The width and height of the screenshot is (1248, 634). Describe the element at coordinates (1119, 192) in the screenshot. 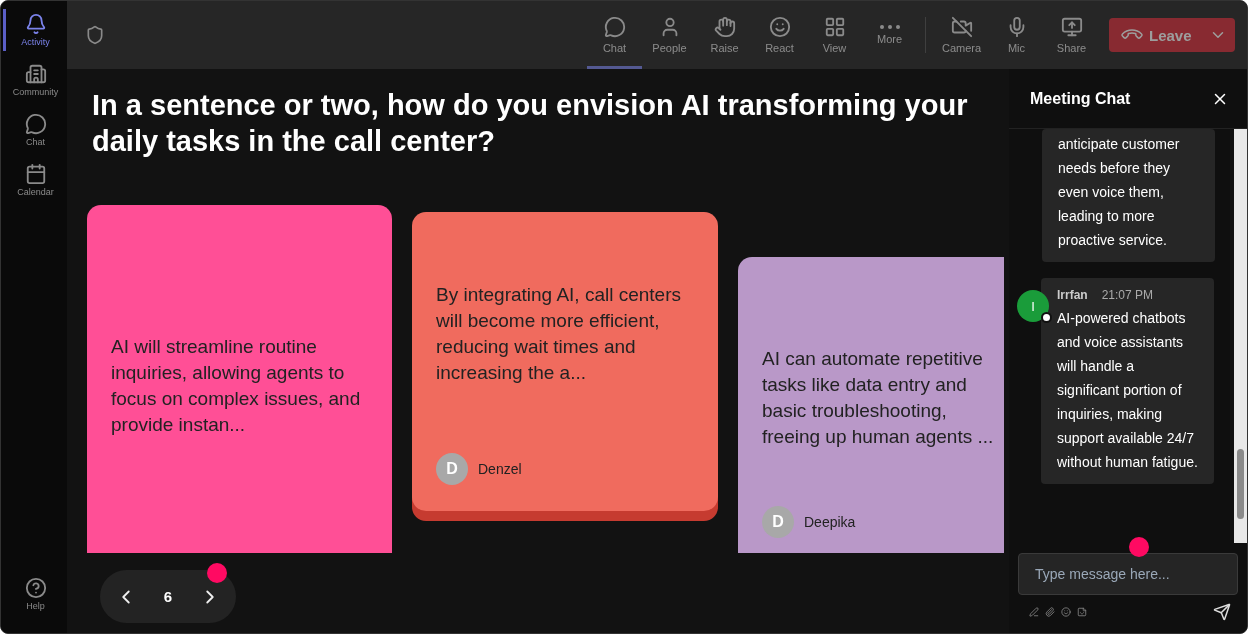

I see `message-text: anticipate customer needs before they even voice them, leading to more proactive service.` at that location.